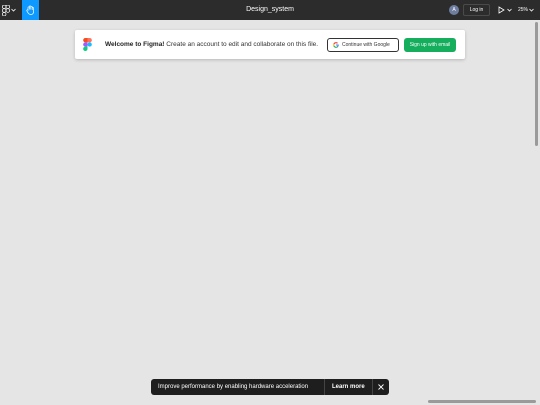  What do you see at coordinates (135, 44) in the screenshot?
I see `welcome-title: Welcome to Figma!` at bounding box center [135, 44].